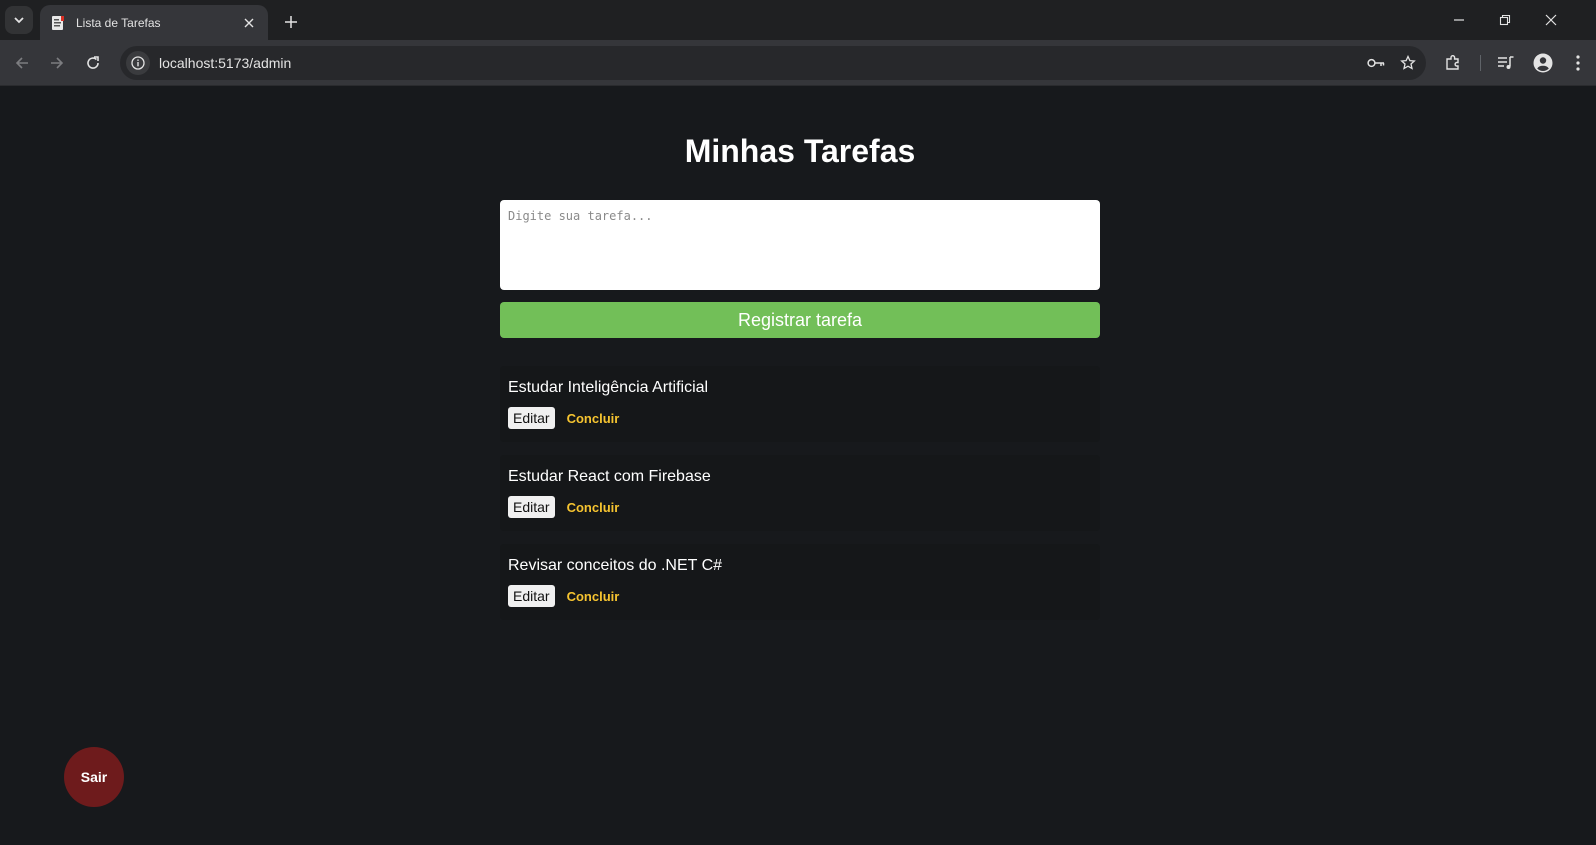  What do you see at coordinates (1506, 63) in the screenshot?
I see `media-queue-icon` at bounding box center [1506, 63].